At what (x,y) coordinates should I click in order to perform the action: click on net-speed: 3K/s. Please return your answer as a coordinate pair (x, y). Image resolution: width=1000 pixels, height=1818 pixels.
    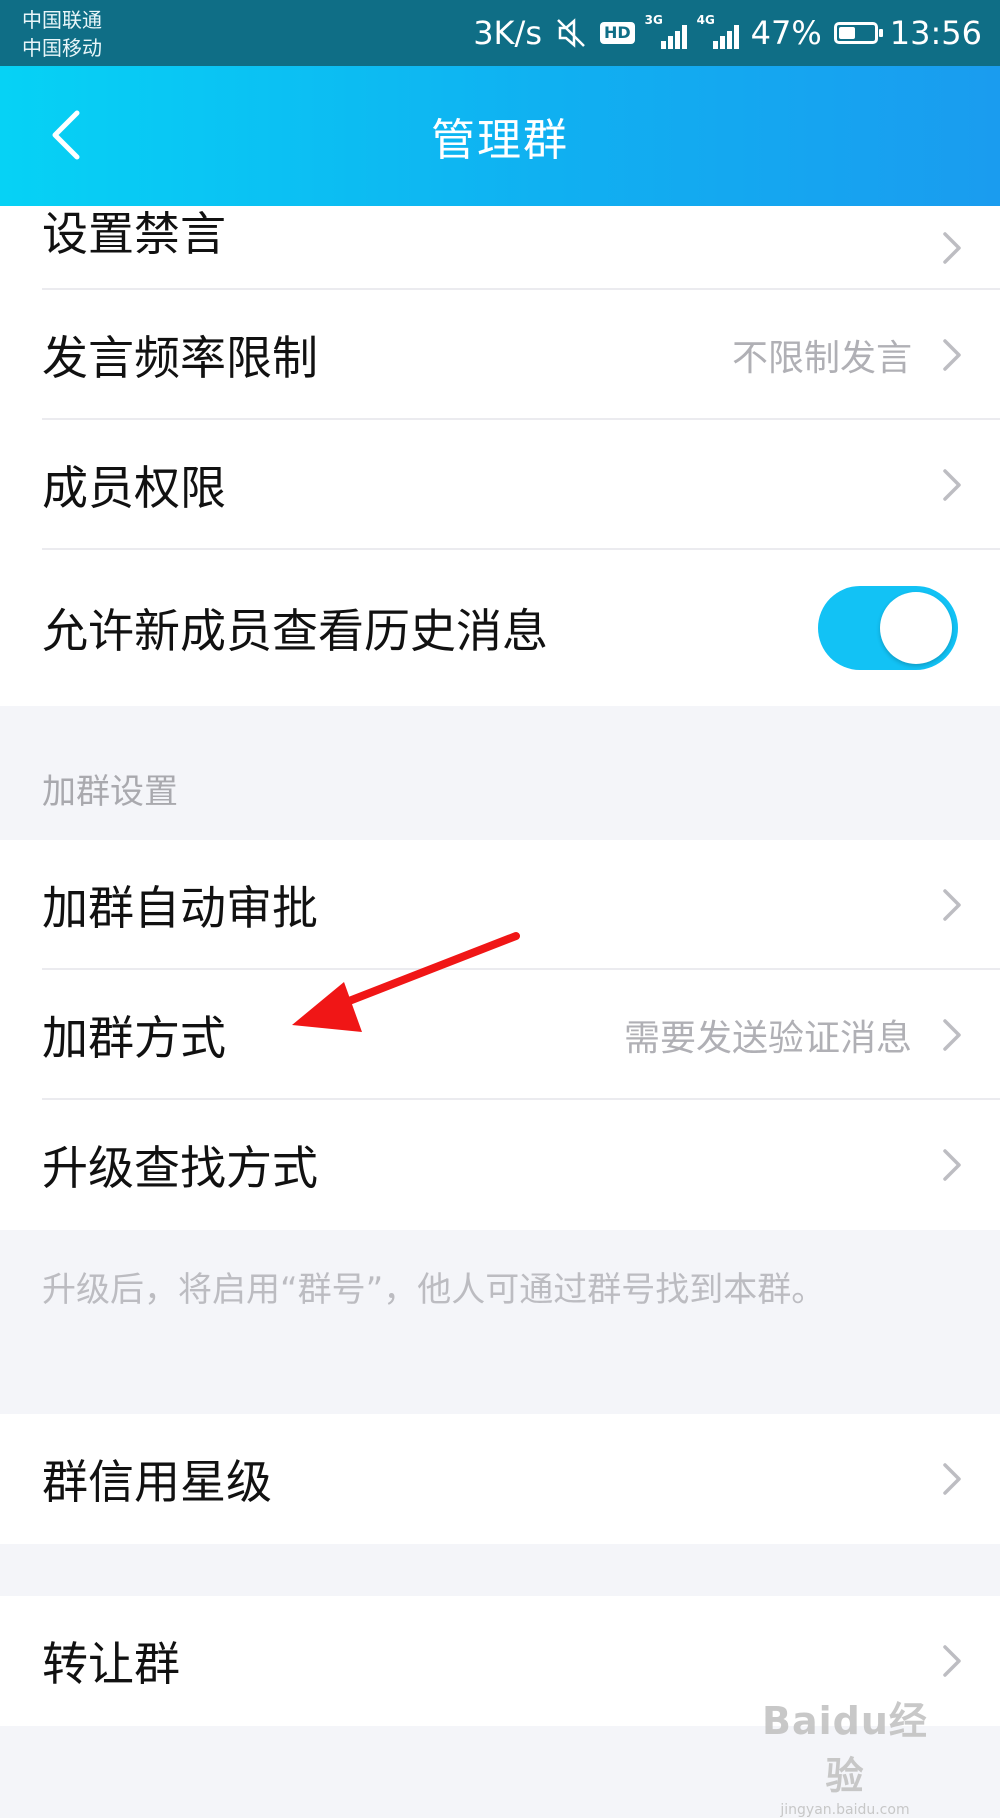
    Looking at the image, I should click on (507, 33).